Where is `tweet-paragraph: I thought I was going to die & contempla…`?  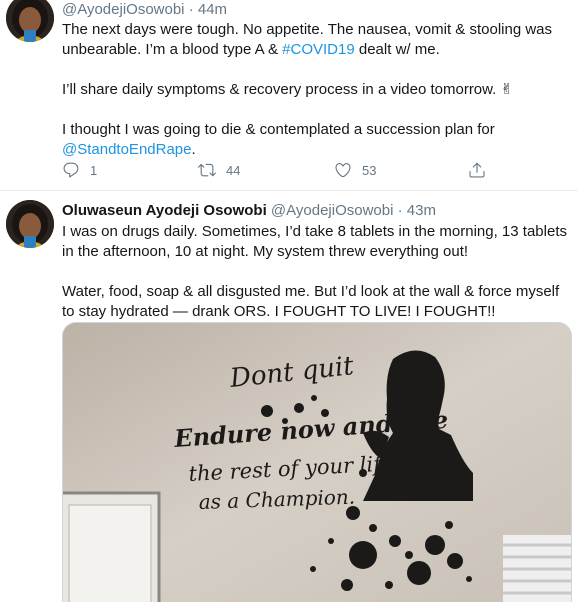
tweet-paragraph: I thought I was going to die & contempla… is located at coordinates (316, 140).